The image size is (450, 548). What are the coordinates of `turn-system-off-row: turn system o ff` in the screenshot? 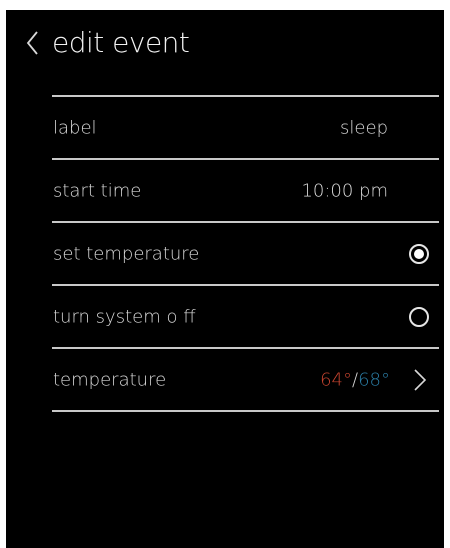 It's located at (245, 316).